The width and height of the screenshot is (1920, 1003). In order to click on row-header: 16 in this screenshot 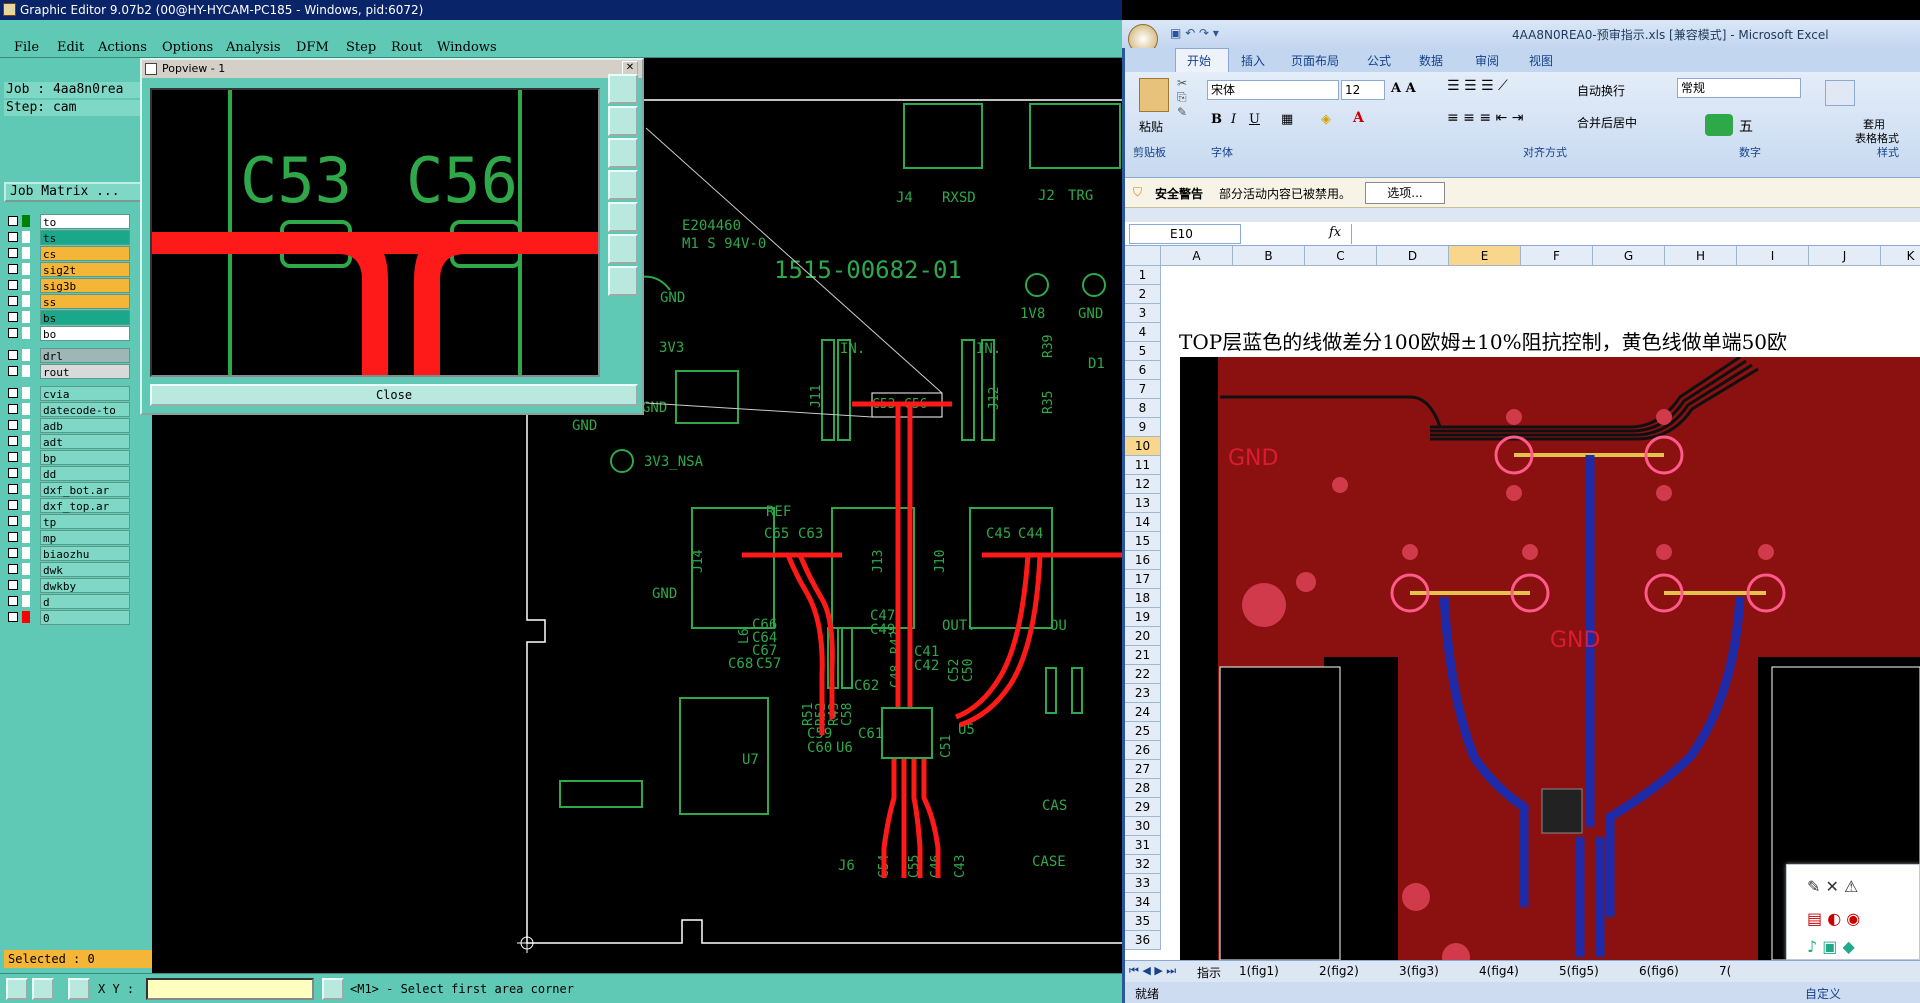, I will do `click(1143, 560)`.